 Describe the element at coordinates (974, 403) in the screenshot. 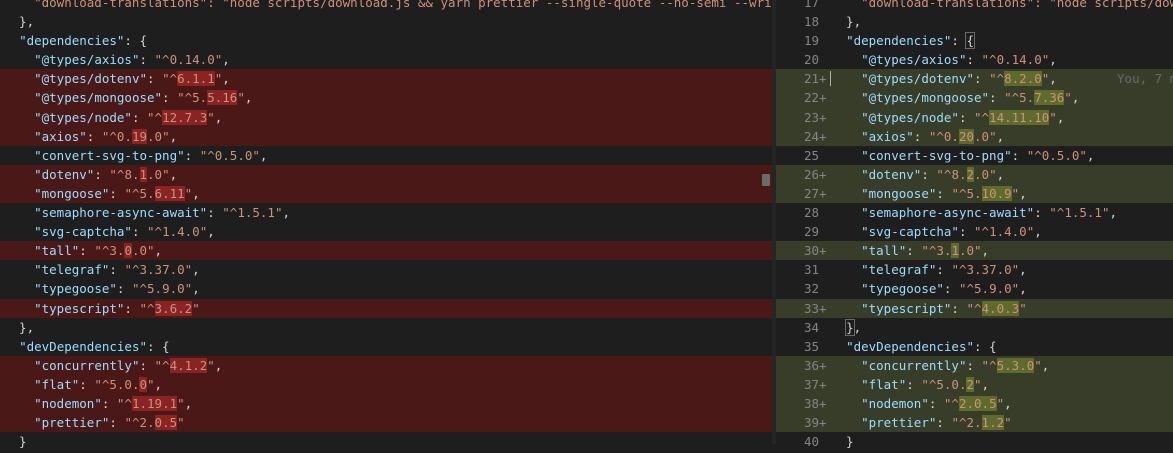

I see `added-line: 38+ "nodemon": "^2.0.5",` at that location.